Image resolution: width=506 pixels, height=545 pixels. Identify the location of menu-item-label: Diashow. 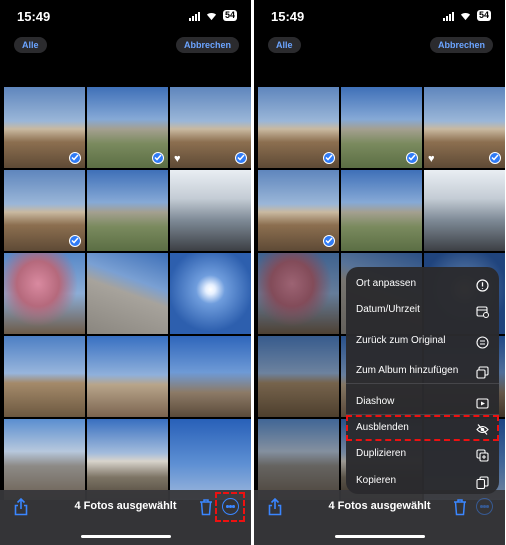
(375, 401).